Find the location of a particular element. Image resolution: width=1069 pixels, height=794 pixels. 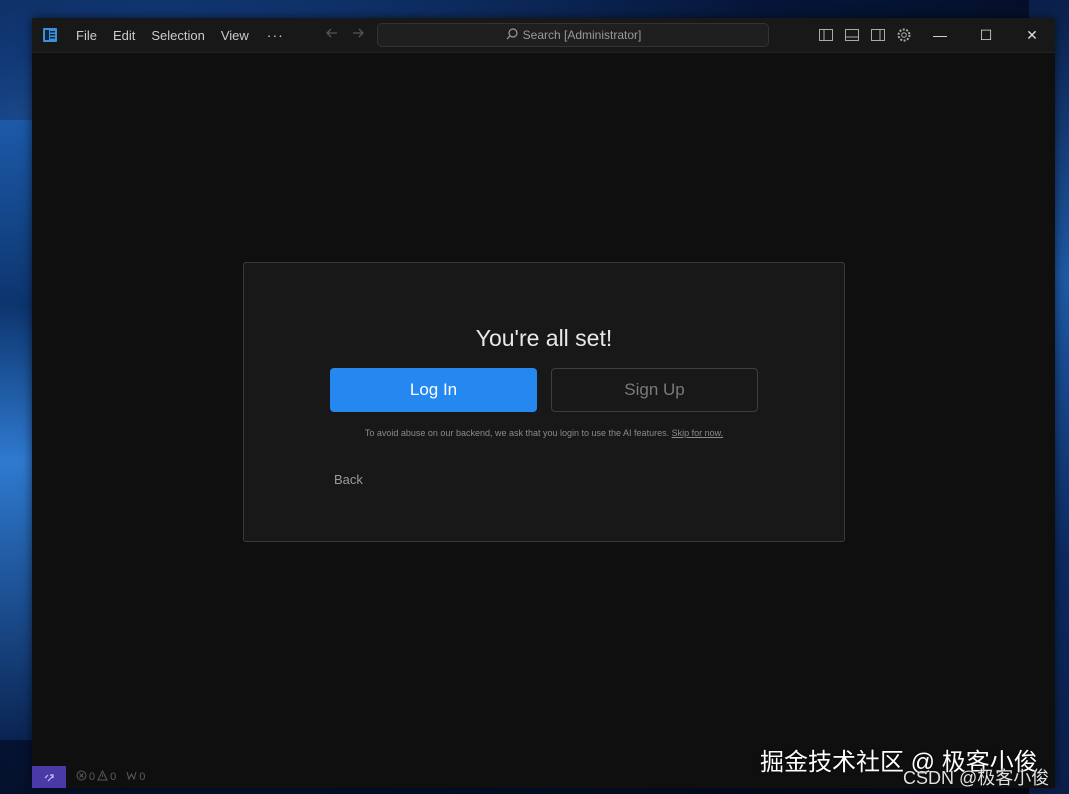

signup-button: Sign Up is located at coordinates (654, 390).